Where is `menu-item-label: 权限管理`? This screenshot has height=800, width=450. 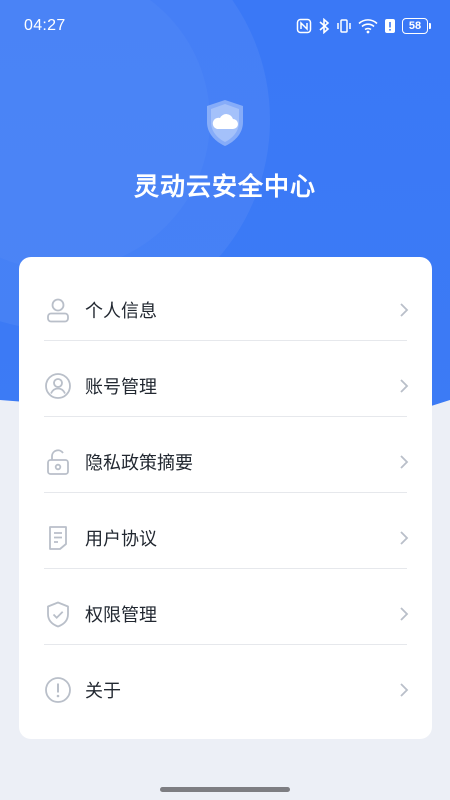
menu-item-label: 权限管理 is located at coordinates (121, 615).